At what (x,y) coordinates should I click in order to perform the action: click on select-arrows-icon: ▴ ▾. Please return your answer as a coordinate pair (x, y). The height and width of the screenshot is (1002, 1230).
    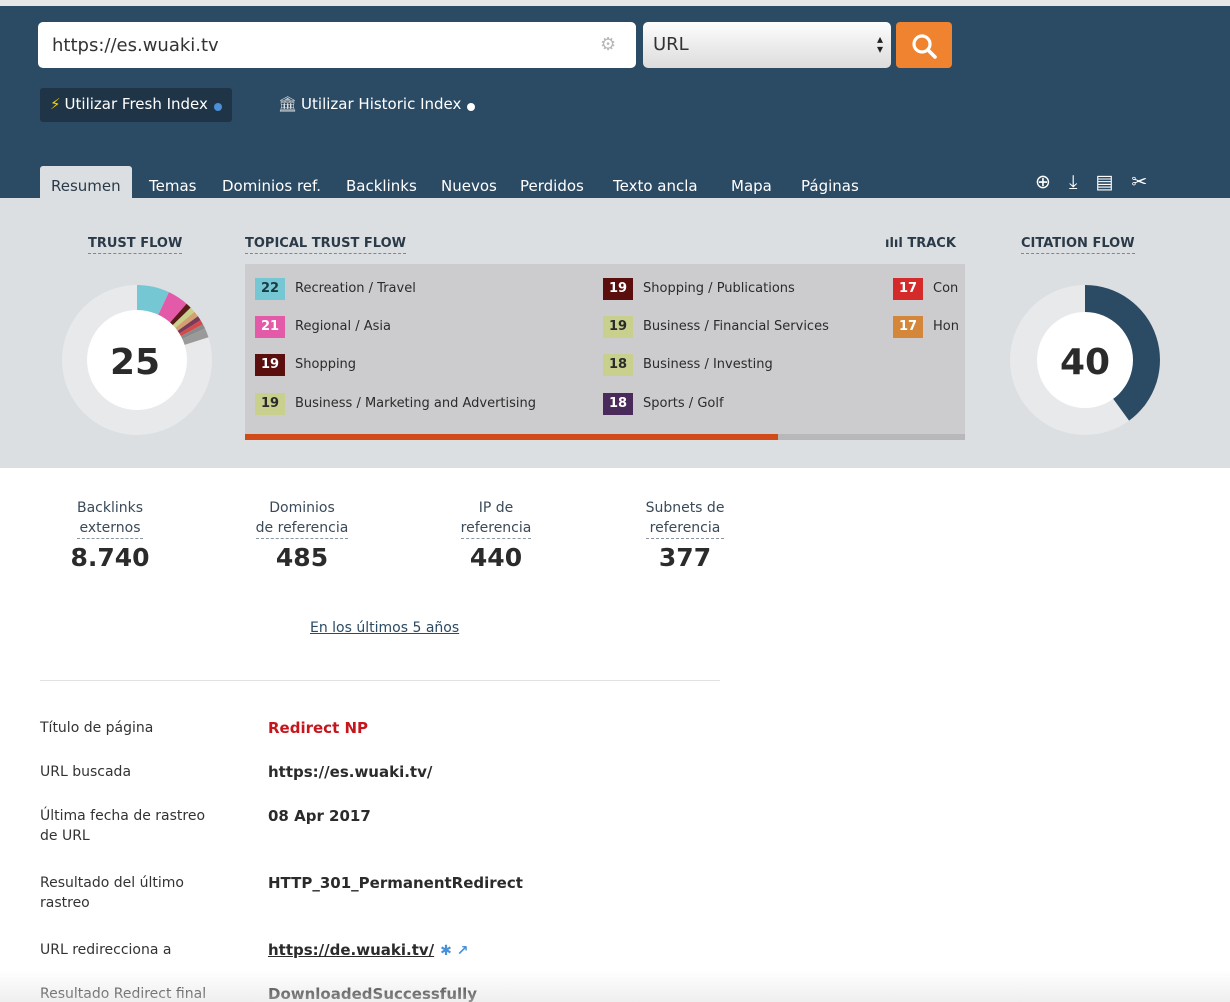
    Looking at the image, I should click on (879, 44).